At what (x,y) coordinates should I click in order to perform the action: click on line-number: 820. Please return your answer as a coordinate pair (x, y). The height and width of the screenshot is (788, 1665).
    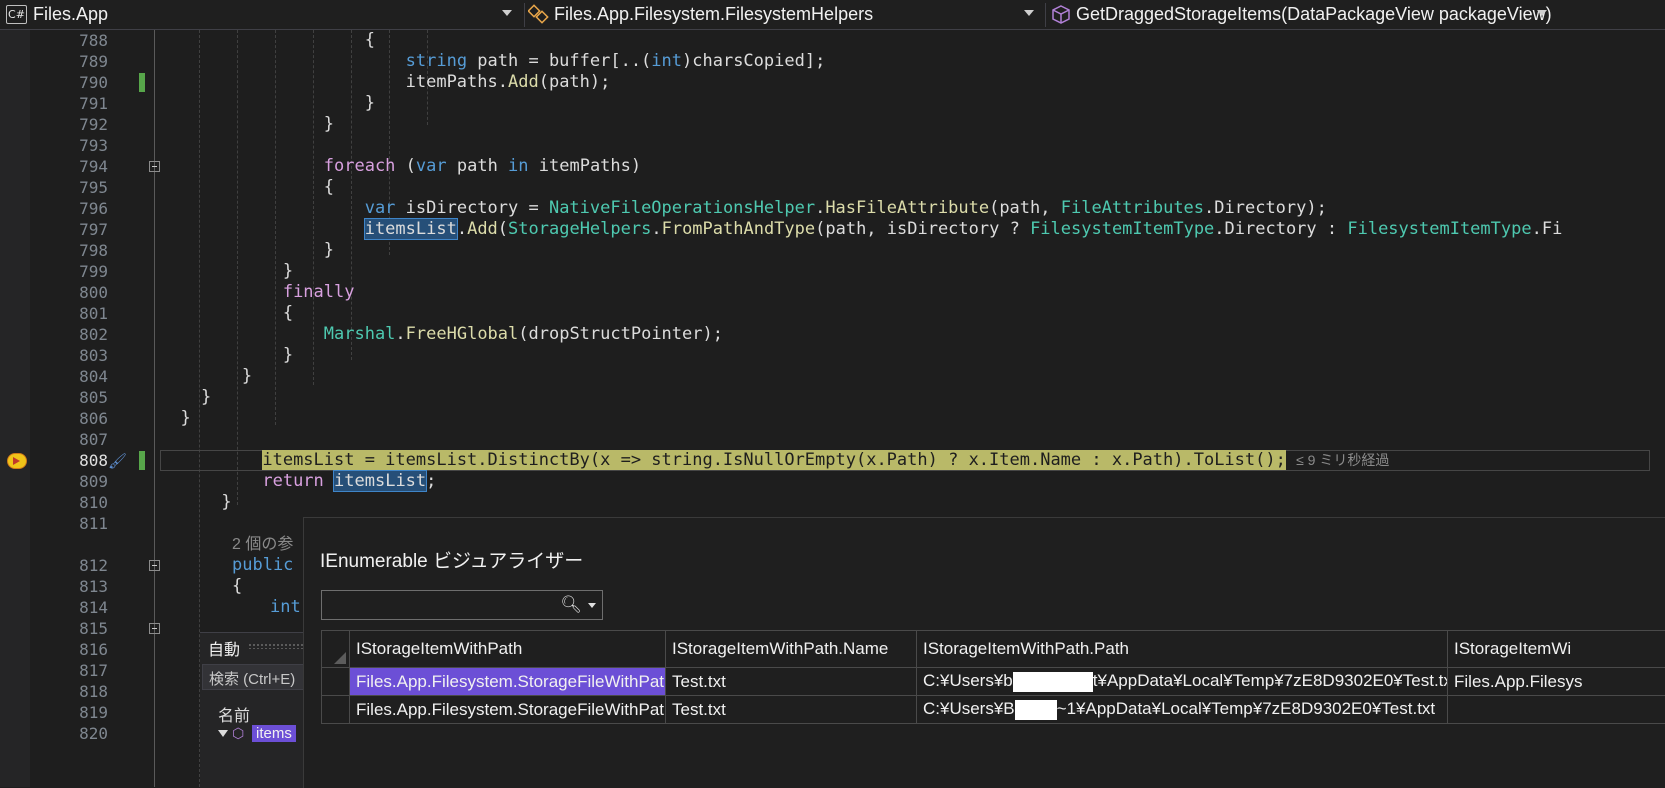
    Looking at the image, I should click on (74, 733).